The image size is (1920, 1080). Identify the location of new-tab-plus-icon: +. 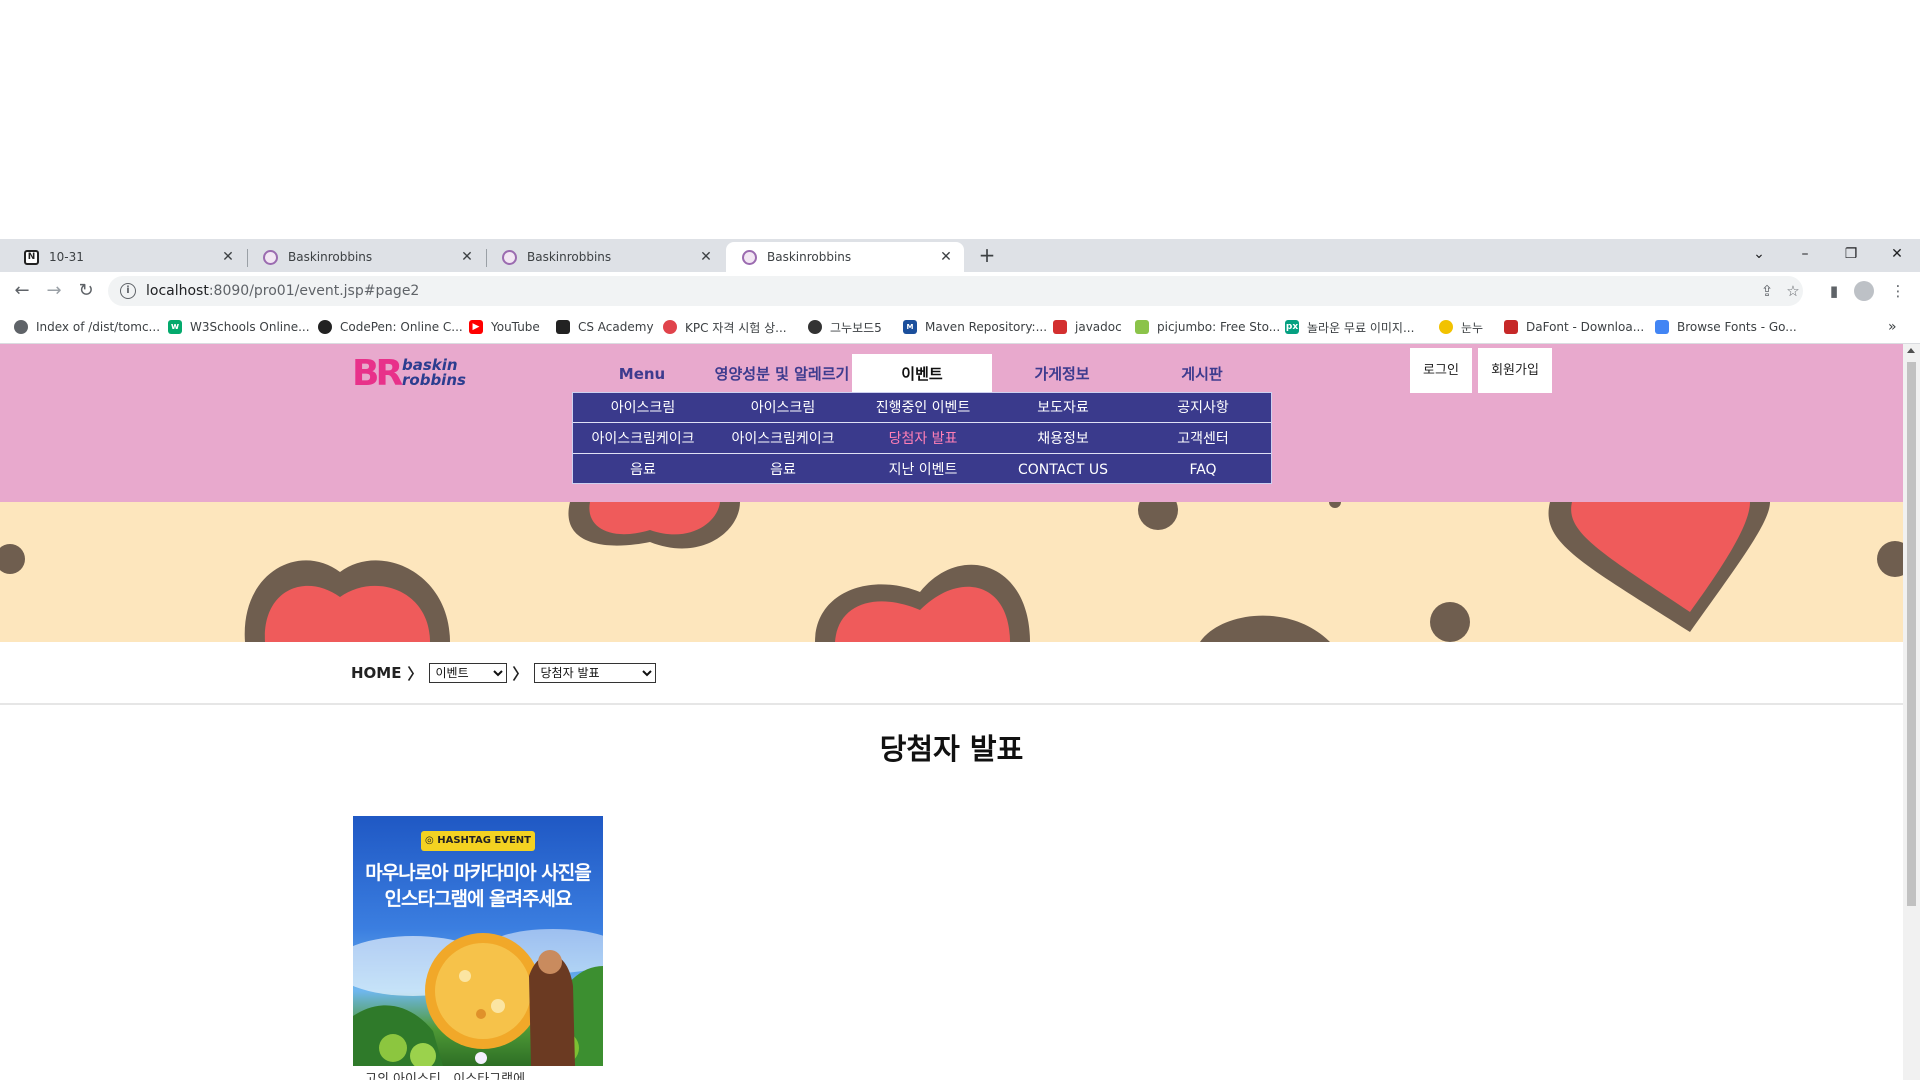
(987, 255).